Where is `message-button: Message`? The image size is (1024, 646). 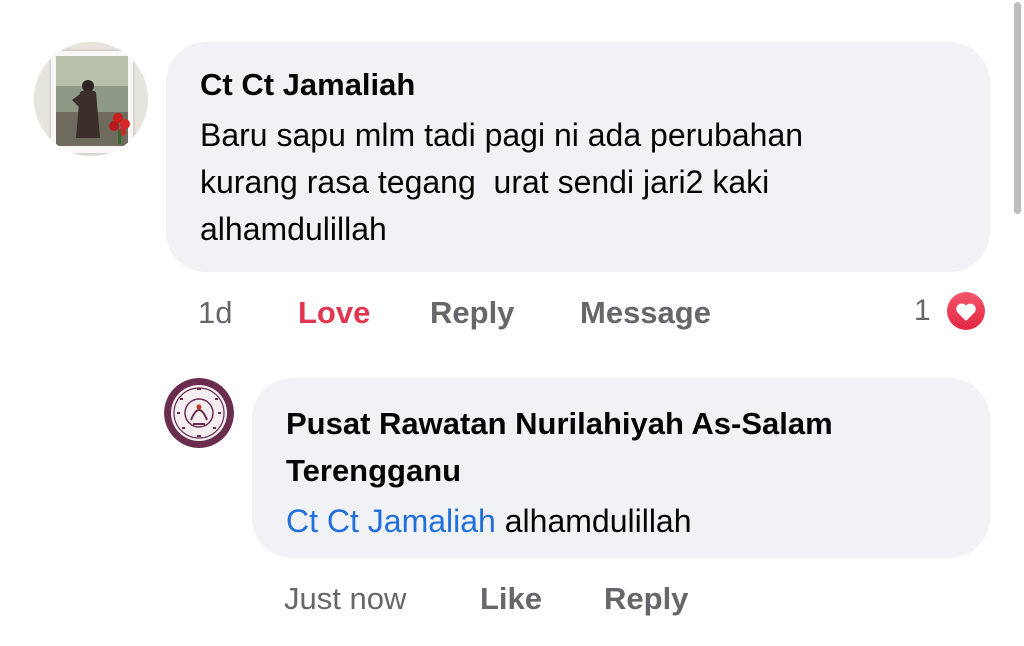 message-button: Message is located at coordinates (645, 313).